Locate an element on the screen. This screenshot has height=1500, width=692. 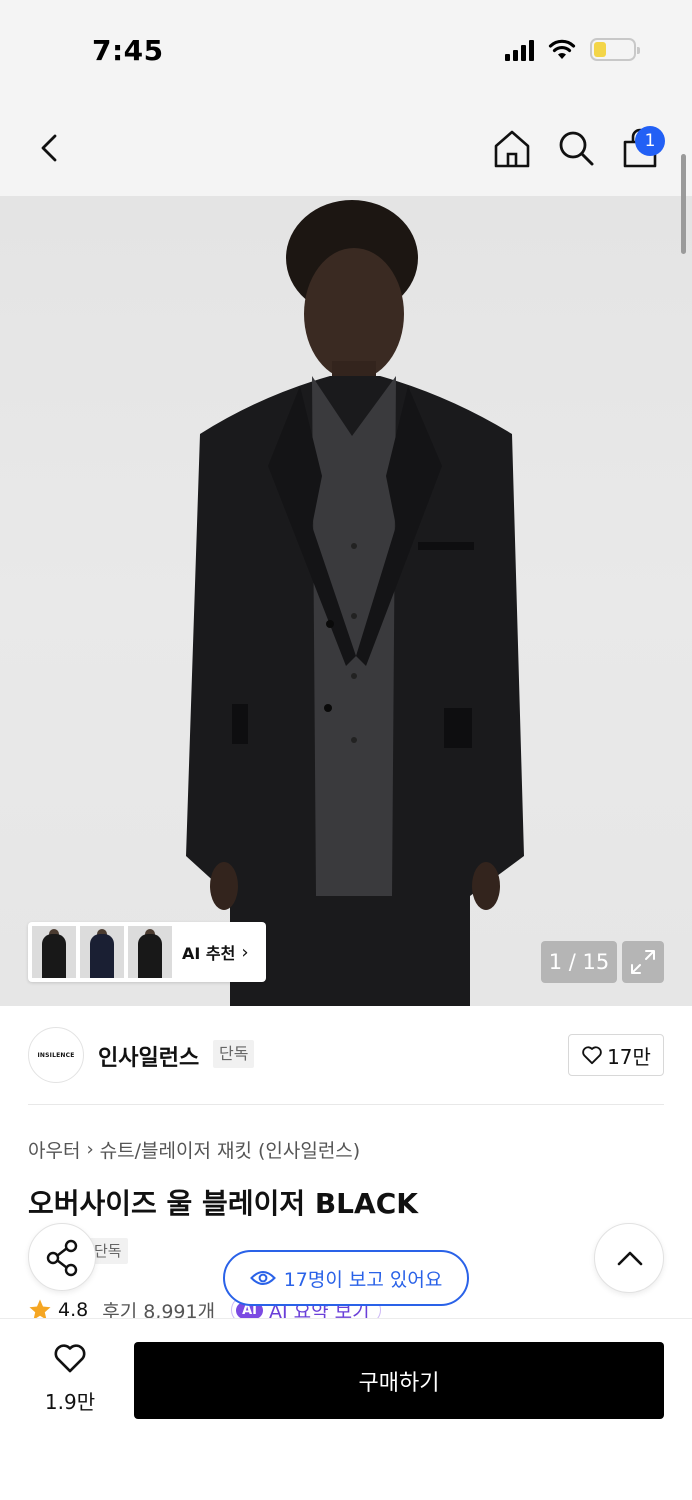
viewers-count-text: 17명이 보고 있어요 is located at coordinates (363, 1279).